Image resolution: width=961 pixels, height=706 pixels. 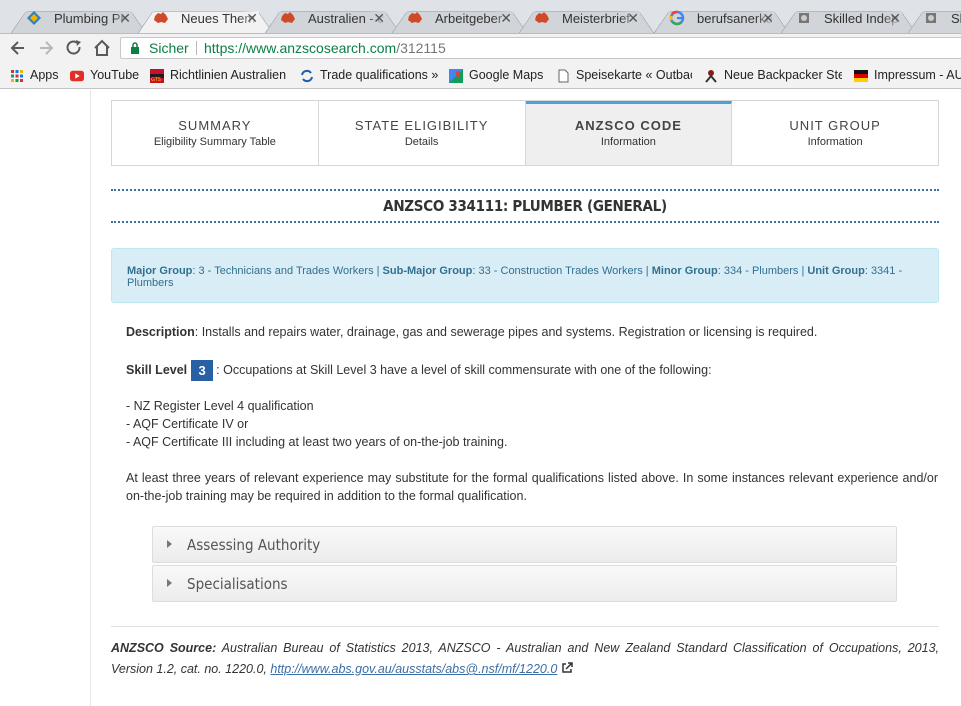 What do you see at coordinates (773, 75) in the screenshot?
I see `bookmark-backpacker: Neue Backpacker Steu` at bounding box center [773, 75].